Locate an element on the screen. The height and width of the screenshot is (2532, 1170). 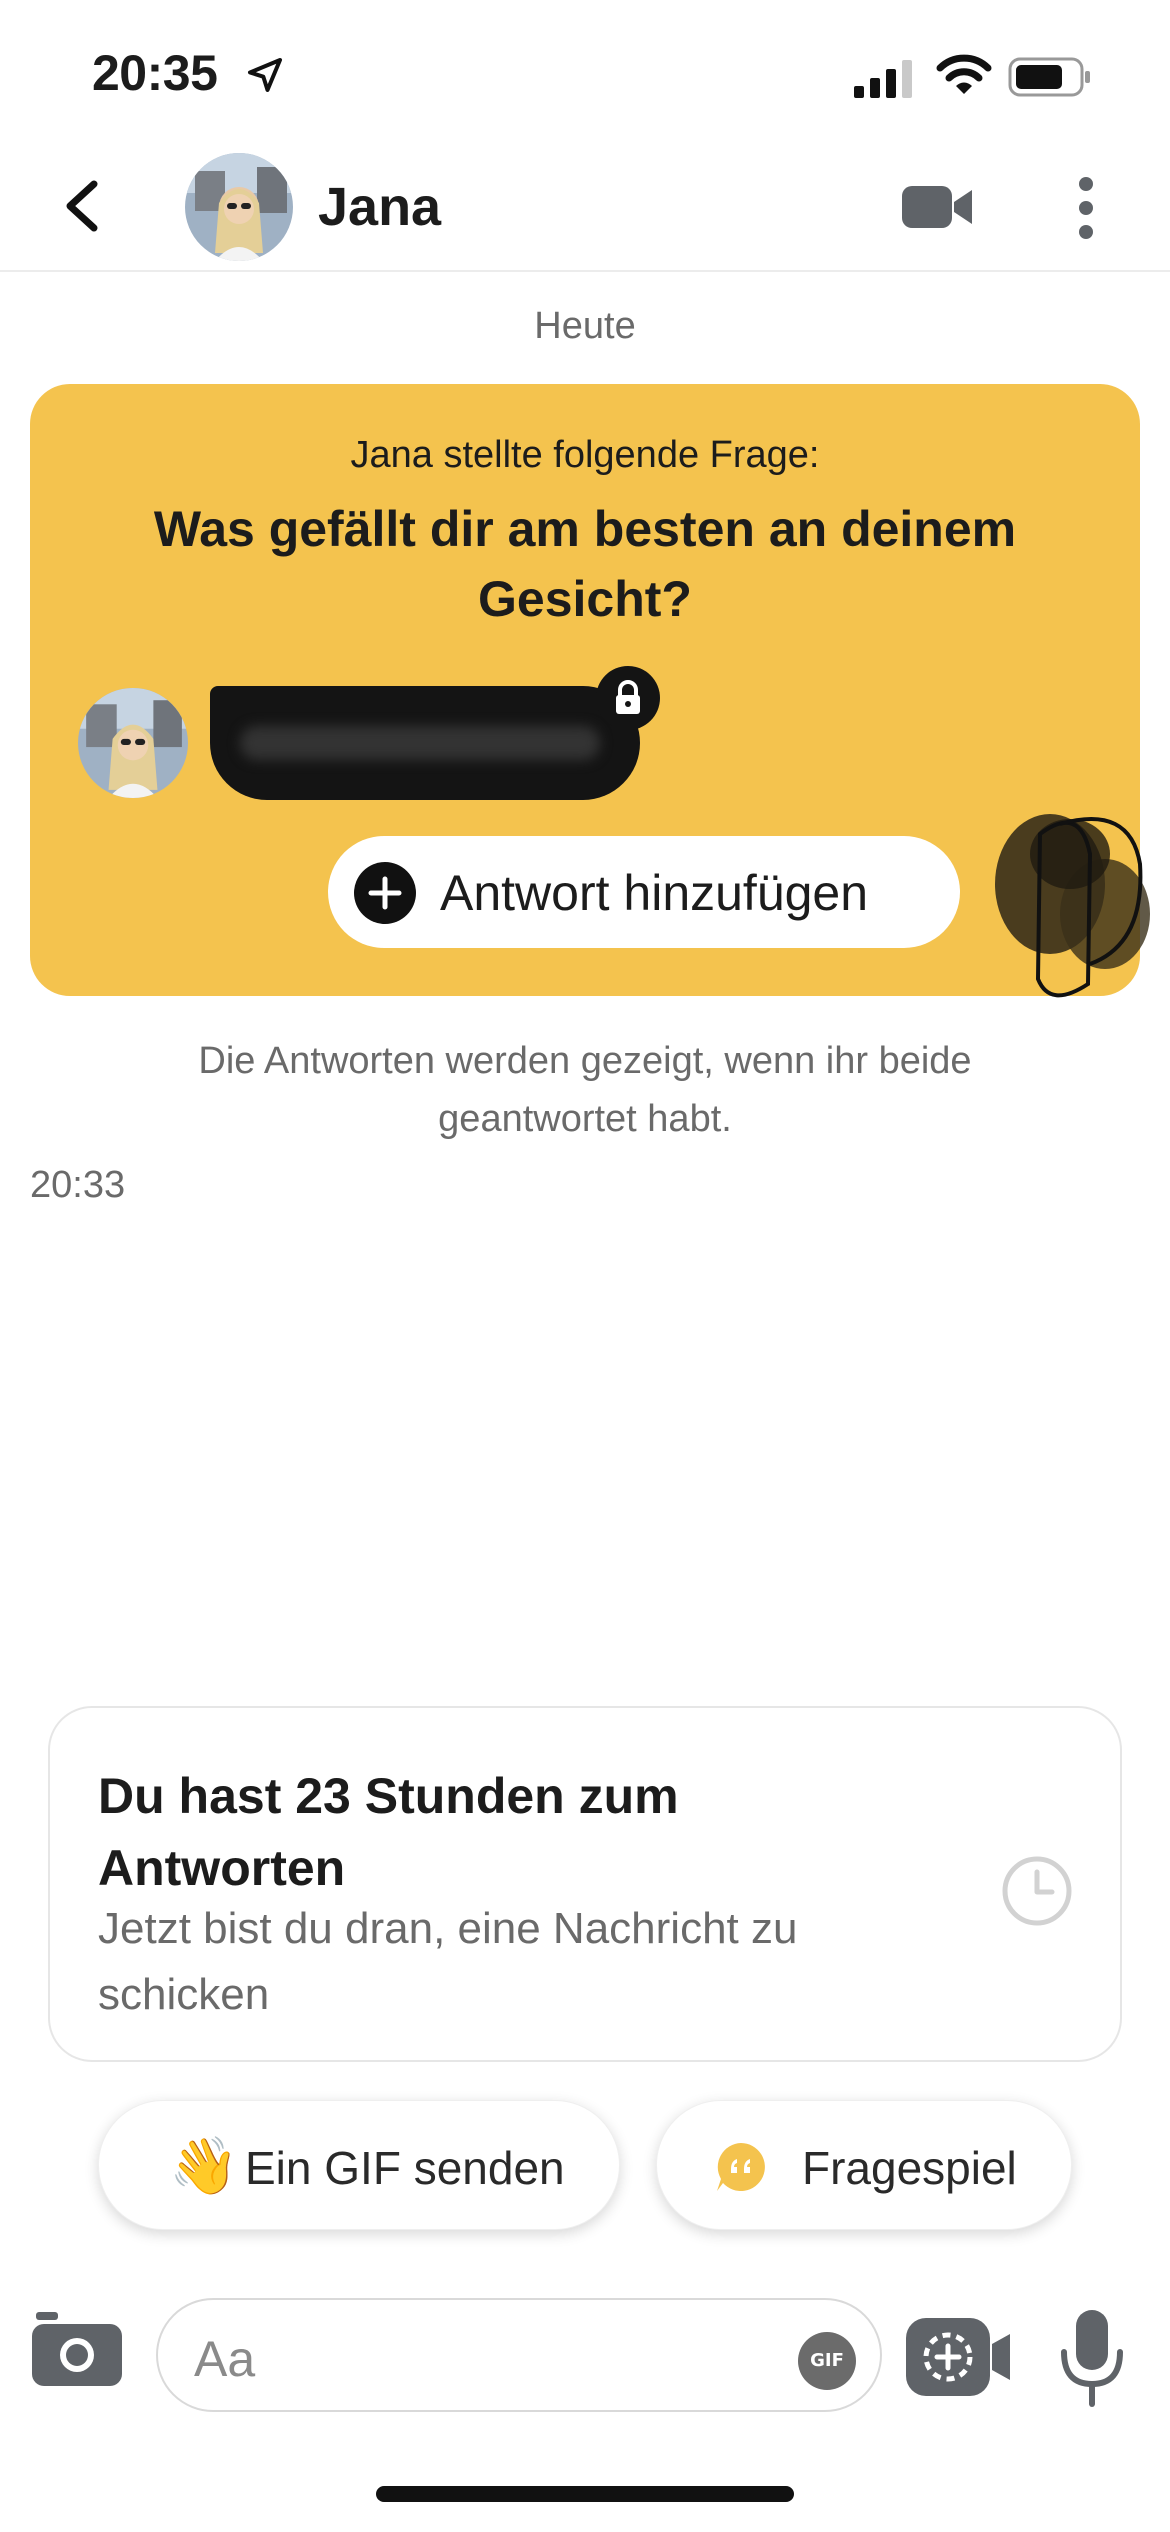
camera-icon is located at coordinates (77, 2349).